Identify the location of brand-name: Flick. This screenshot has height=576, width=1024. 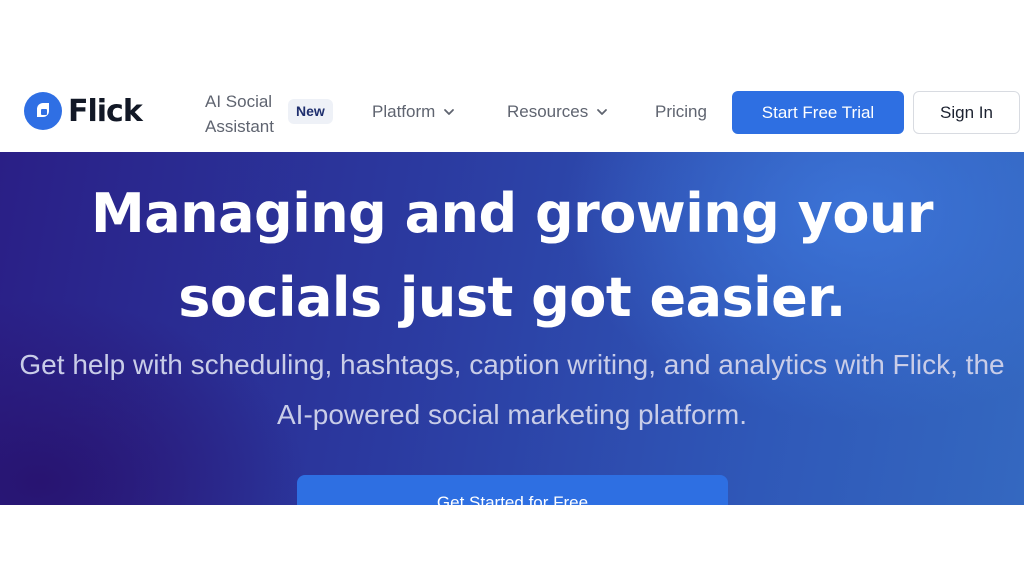
(105, 111).